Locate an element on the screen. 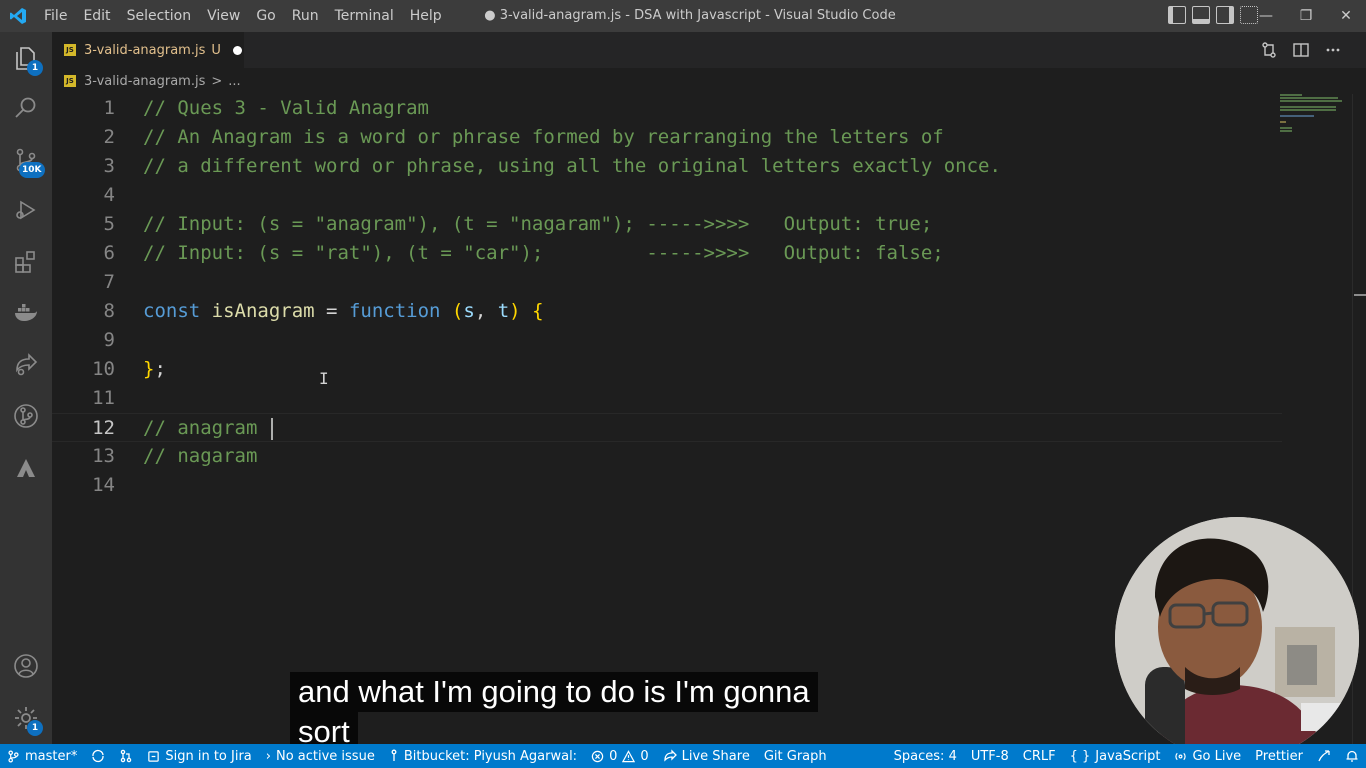 The width and height of the screenshot is (1366, 768). current-code-line: 12 // anagram is located at coordinates (667, 427).